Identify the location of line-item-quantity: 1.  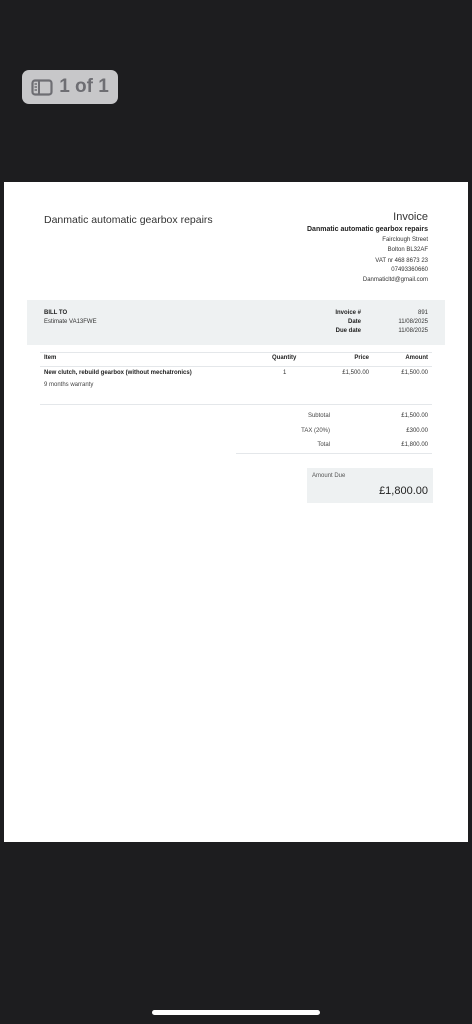
(285, 373).